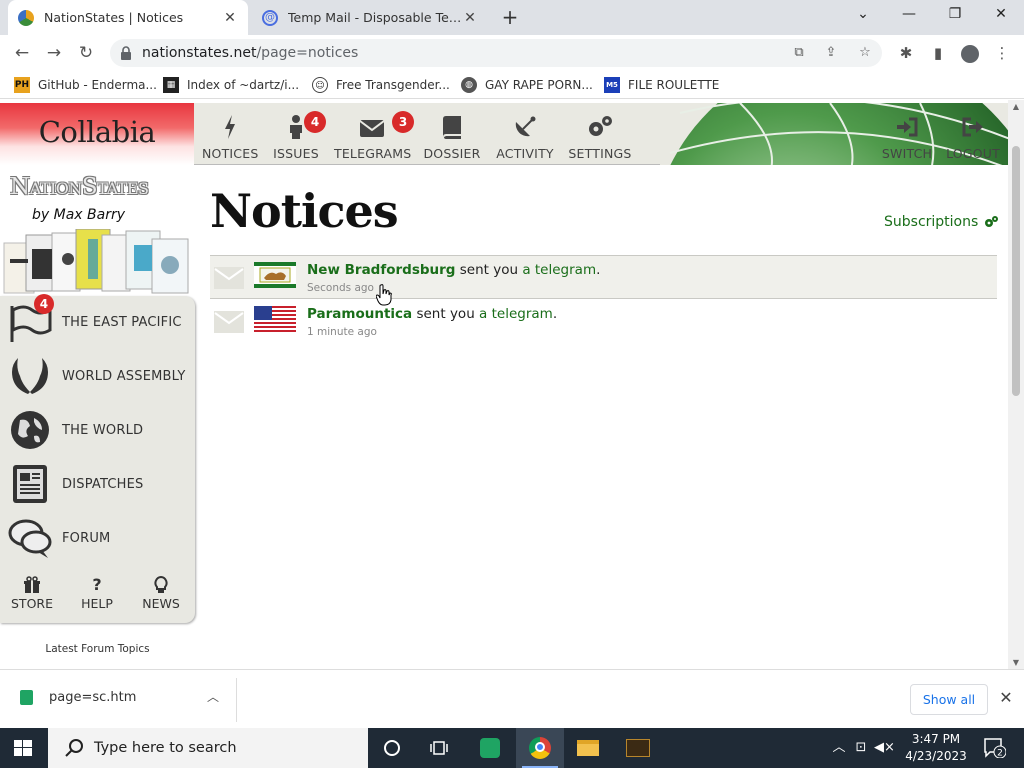 The height and width of the screenshot is (768, 1024). What do you see at coordinates (304, 211) in the screenshot?
I see `page-title: Notices` at bounding box center [304, 211].